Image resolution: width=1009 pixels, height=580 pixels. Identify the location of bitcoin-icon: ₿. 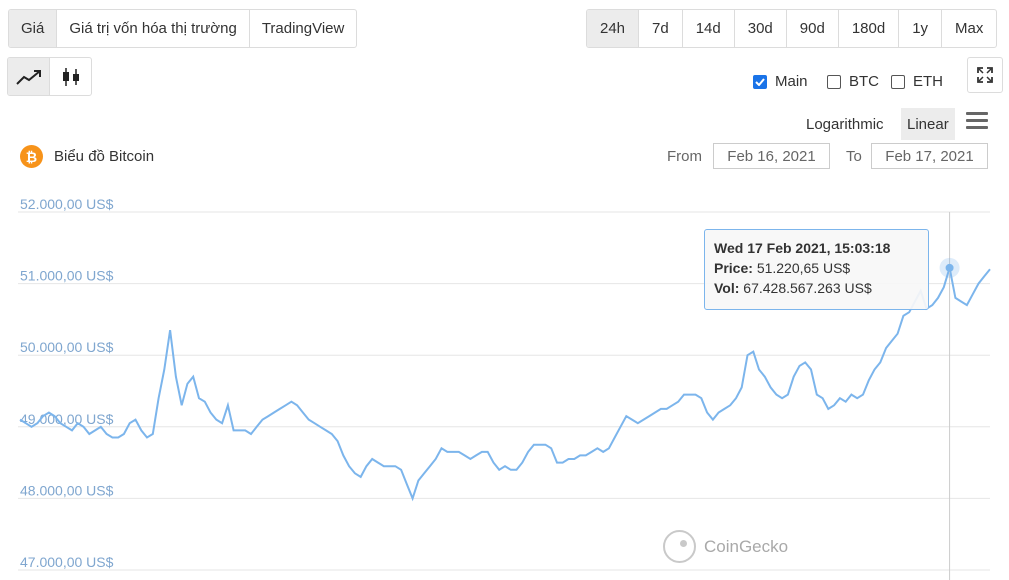
(31, 156).